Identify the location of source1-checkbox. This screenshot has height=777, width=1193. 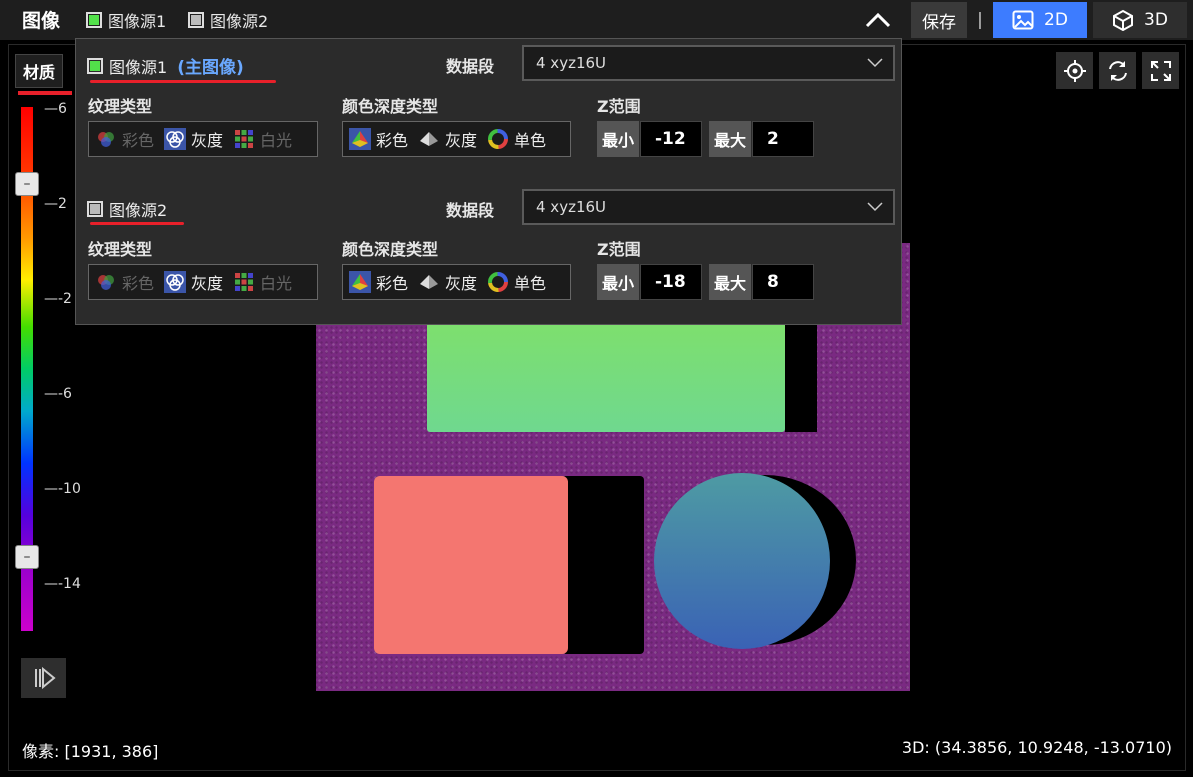
(94, 20).